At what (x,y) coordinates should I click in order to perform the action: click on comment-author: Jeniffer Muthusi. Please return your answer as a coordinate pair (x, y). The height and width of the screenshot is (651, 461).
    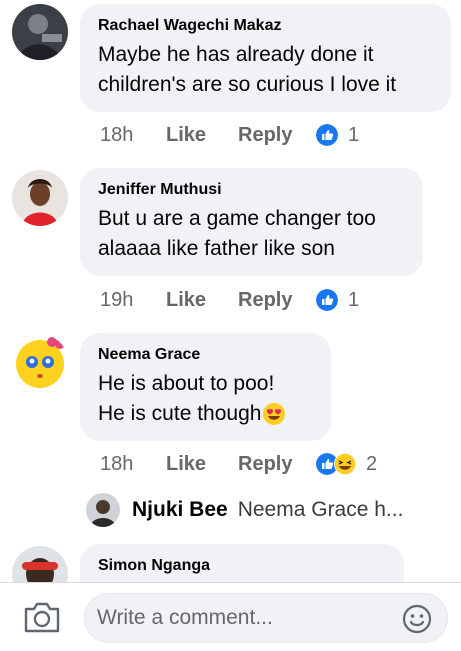
    Looking at the image, I should click on (251, 190).